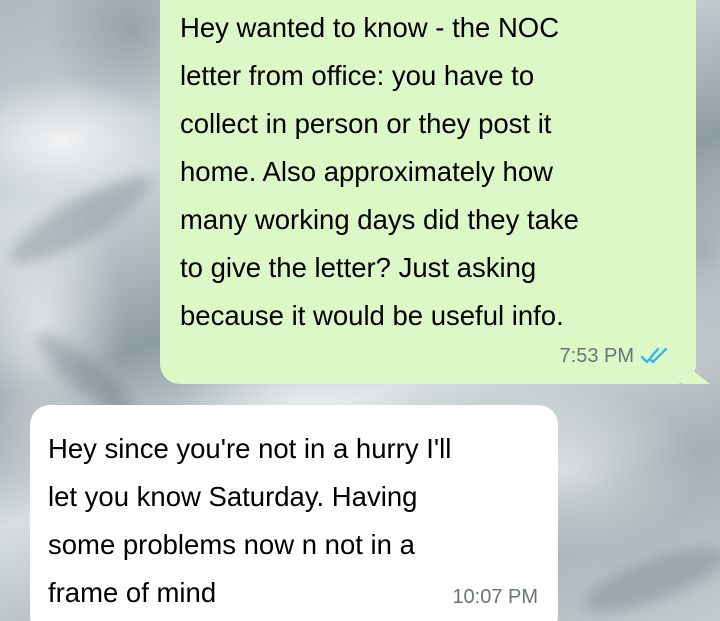 Image resolution: width=720 pixels, height=621 pixels. Describe the element at coordinates (596, 356) in the screenshot. I see `message-timestamp: 7:53 PM` at that location.